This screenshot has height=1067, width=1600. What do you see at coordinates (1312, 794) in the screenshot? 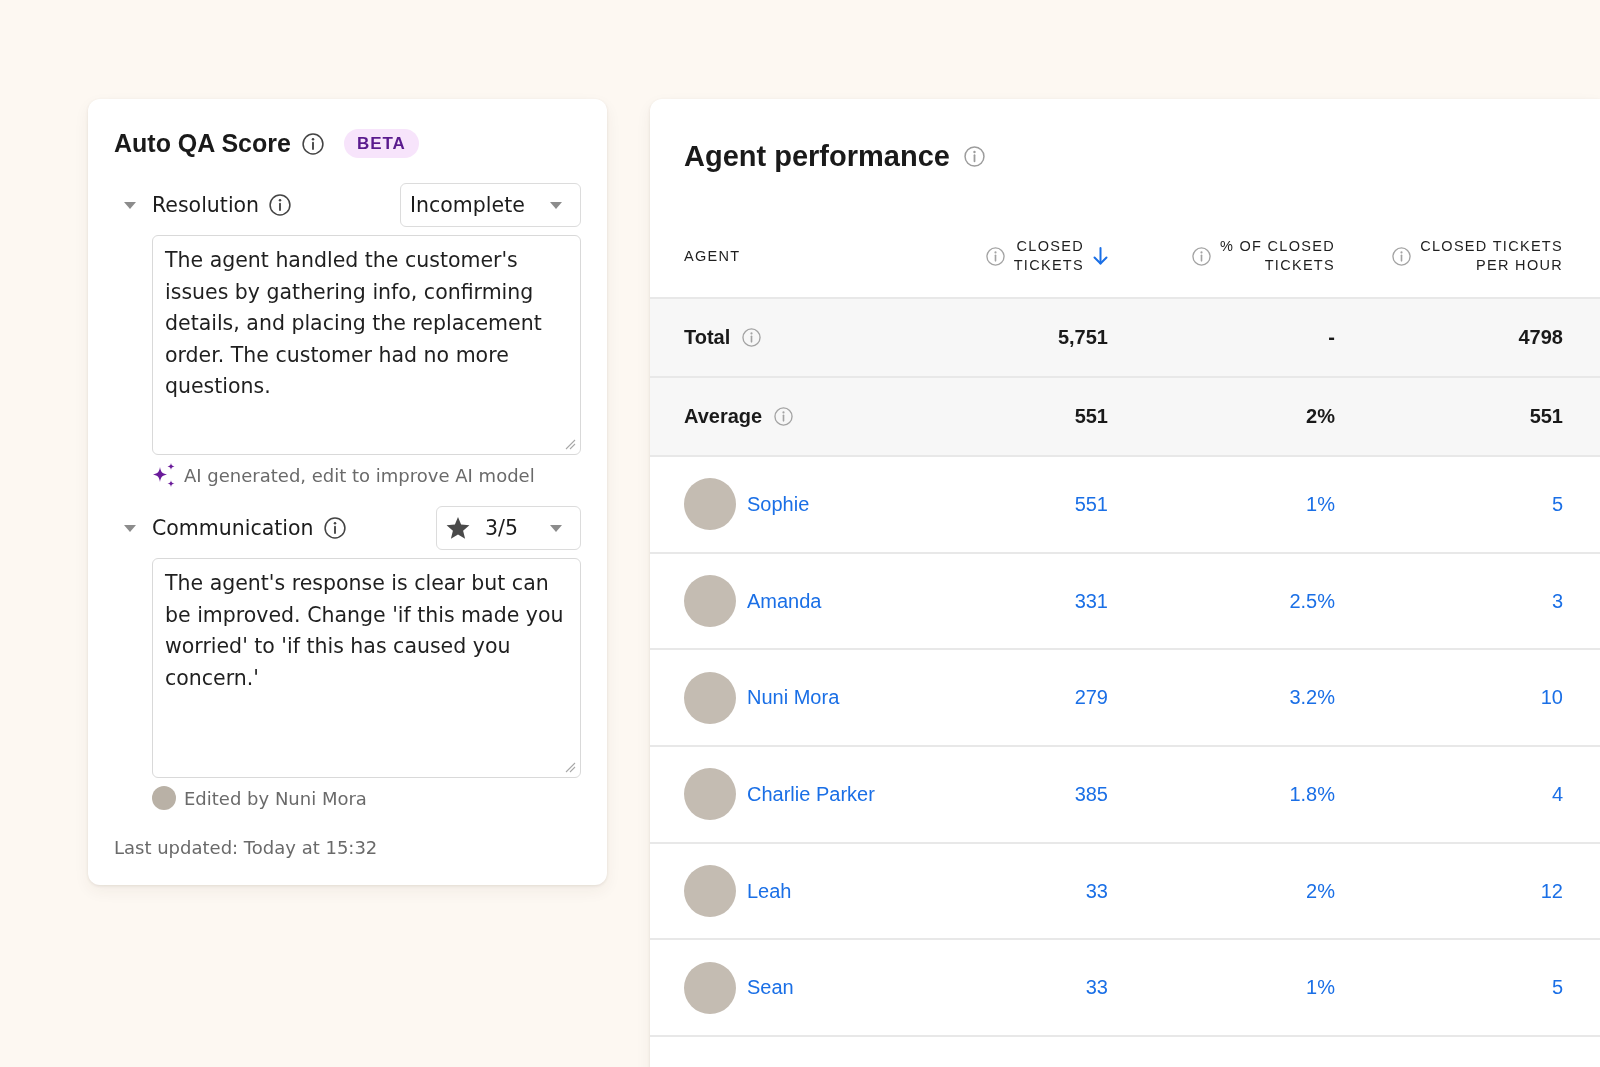
I see `metric-link: 1.8%` at bounding box center [1312, 794].